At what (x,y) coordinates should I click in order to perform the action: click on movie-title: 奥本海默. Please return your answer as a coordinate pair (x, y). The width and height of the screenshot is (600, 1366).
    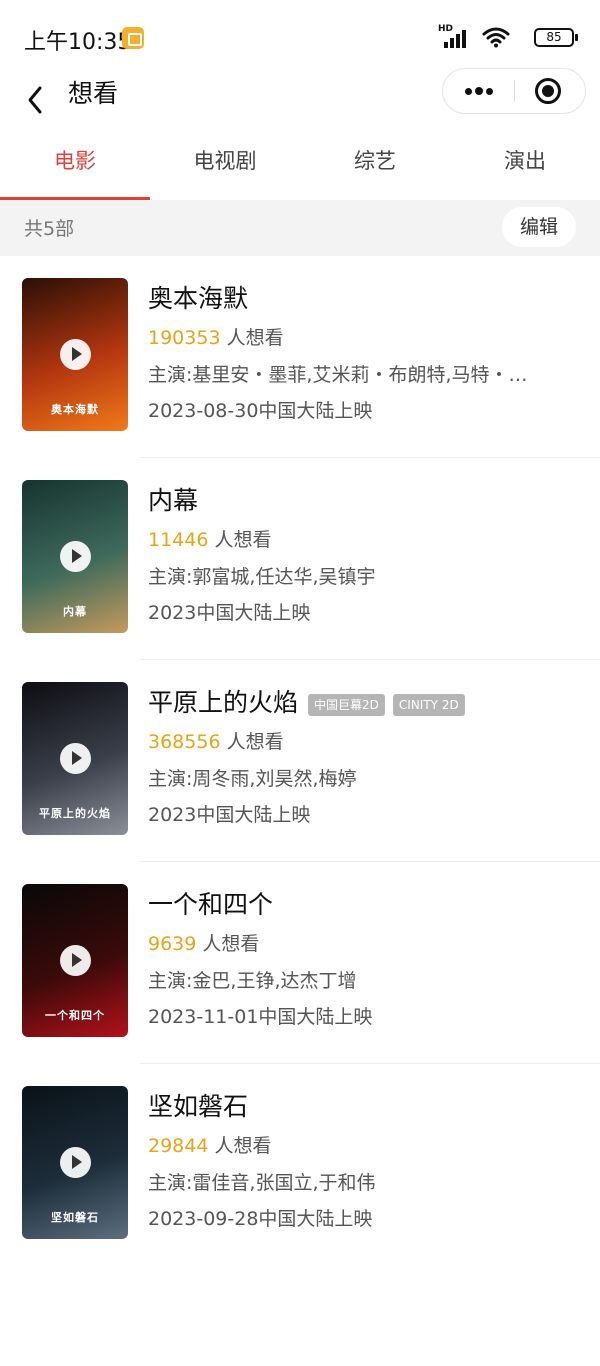
    Looking at the image, I should click on (203, 299).